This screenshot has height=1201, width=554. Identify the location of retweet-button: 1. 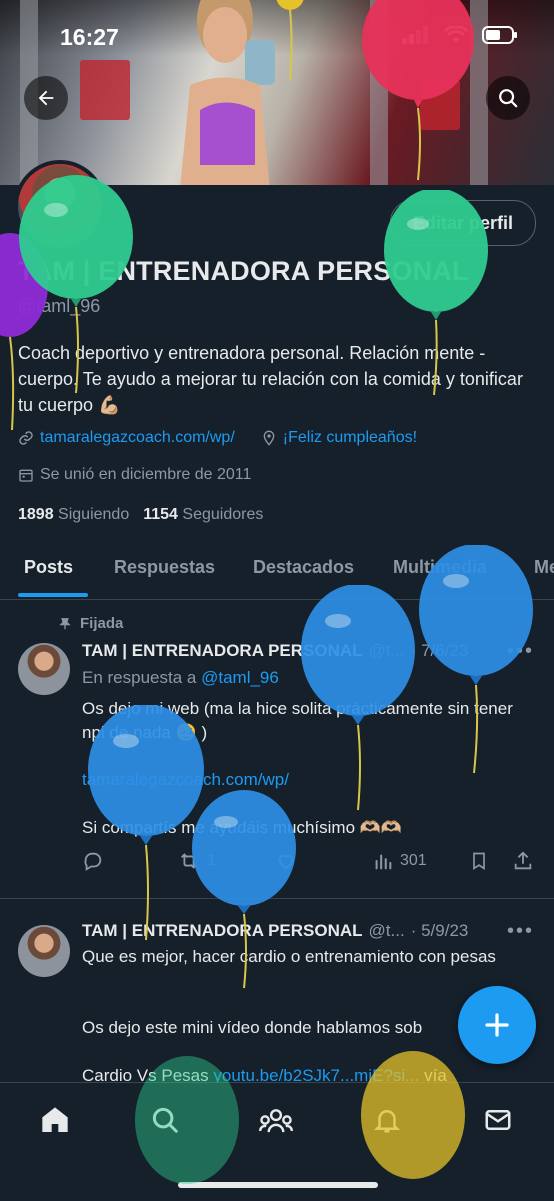
(196, 861).